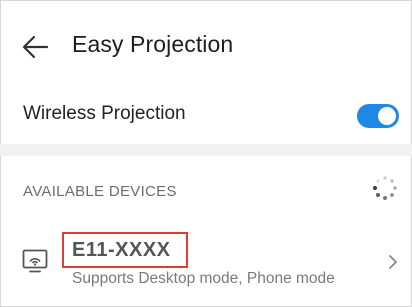 The height and width of the screenshot is (307, 412). Describe the element at coordinates (384, 188) in the screenshot. I see `spinner-icon` at that location.